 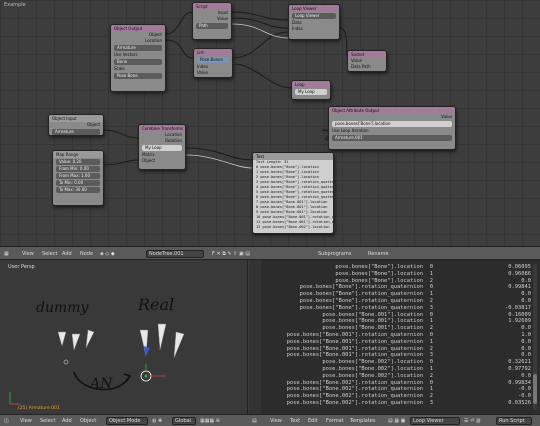 What do you see at coordinates (535, 389) in the screenshot?
I see `scroll-thumb` at bounding box center [535, 389].